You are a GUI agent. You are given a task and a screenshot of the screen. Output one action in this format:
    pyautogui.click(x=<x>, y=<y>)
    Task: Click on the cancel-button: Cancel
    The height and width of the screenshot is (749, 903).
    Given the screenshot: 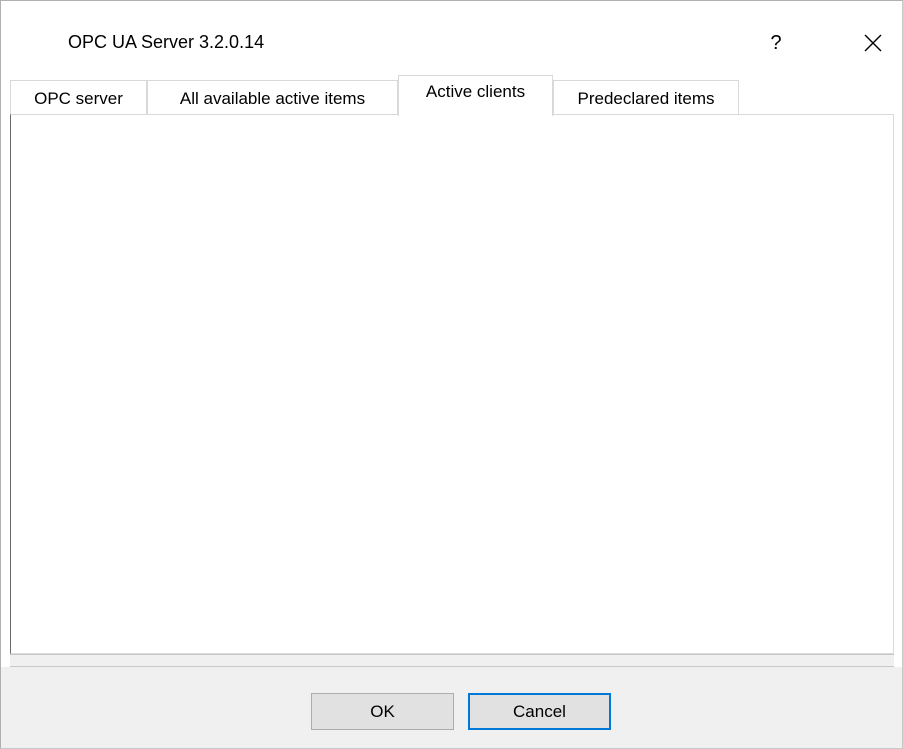 What is the action you would take?
    pyautogui.click(x=539, y=711)
    